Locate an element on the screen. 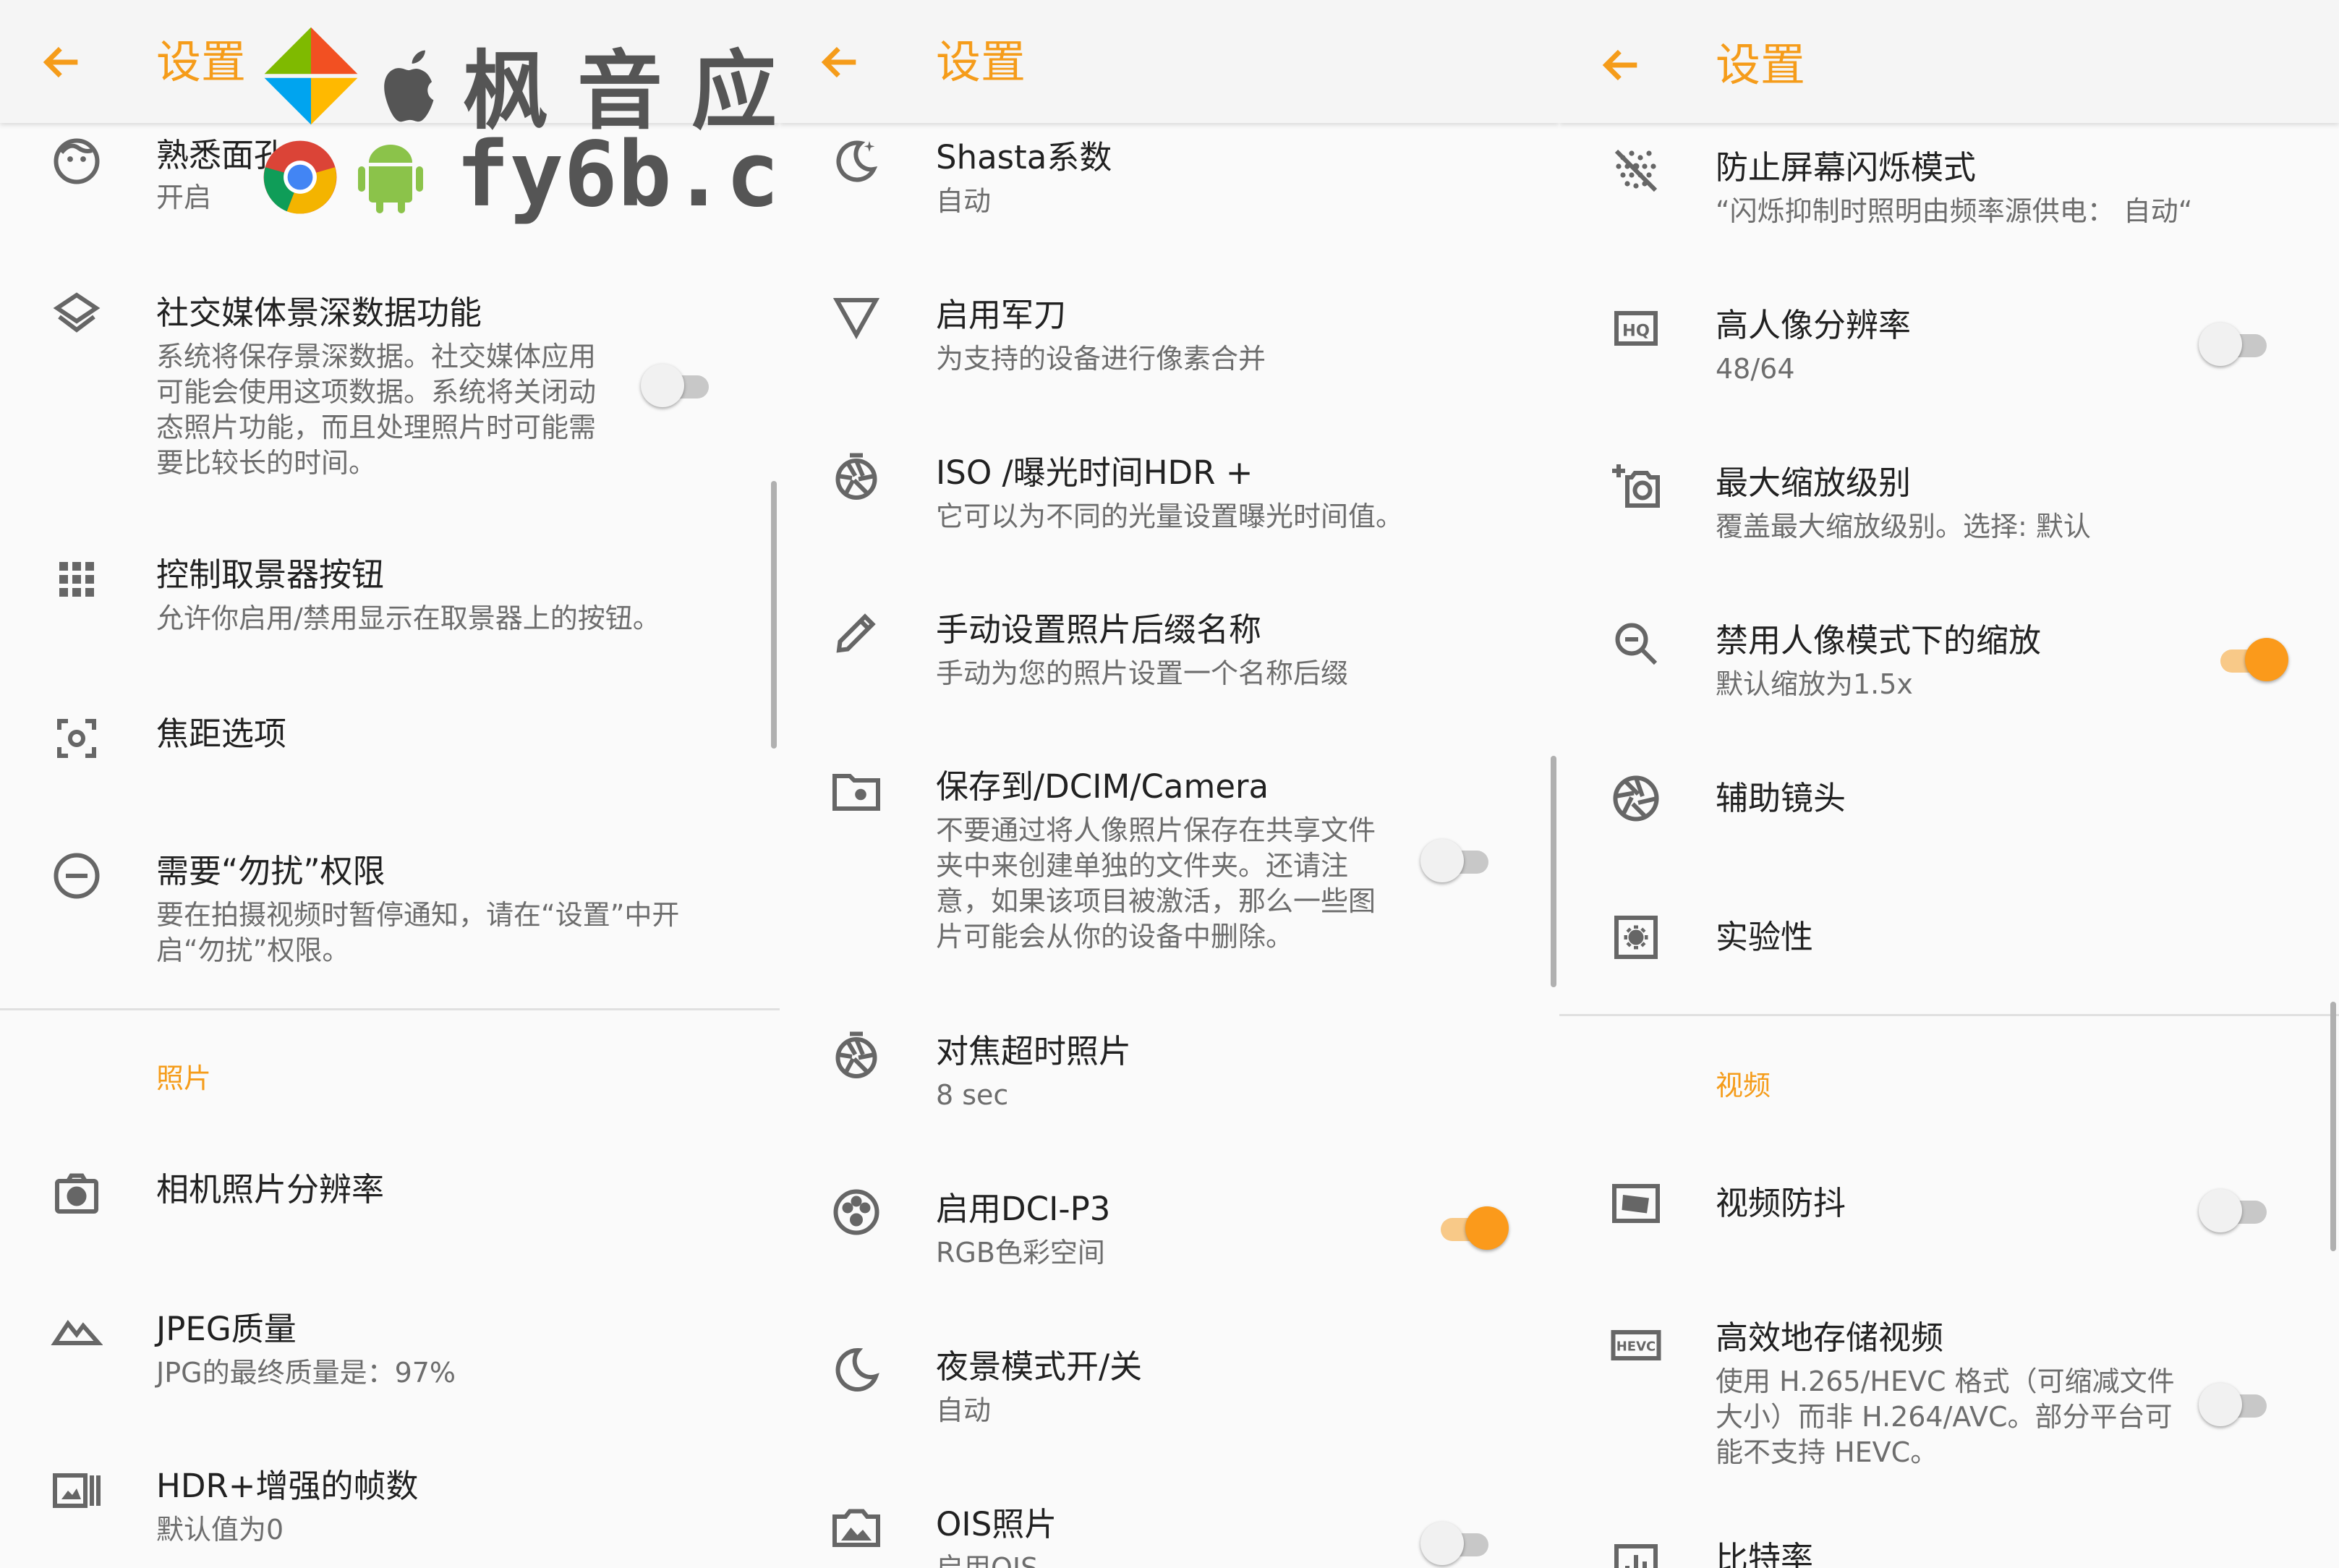  setting-disable-portrait-zoom: 禁用人像模式下的缩放 默认缩放为1.5x is located at coordinates (1949, 672).